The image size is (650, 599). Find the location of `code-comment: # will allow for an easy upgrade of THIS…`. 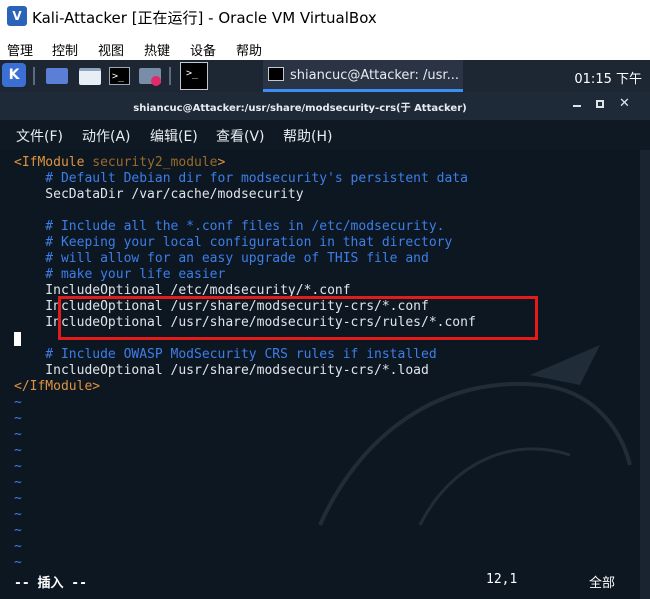

code-comment: # will allow for an easy upgrade of THIS… is located at coordinates (221, 258).